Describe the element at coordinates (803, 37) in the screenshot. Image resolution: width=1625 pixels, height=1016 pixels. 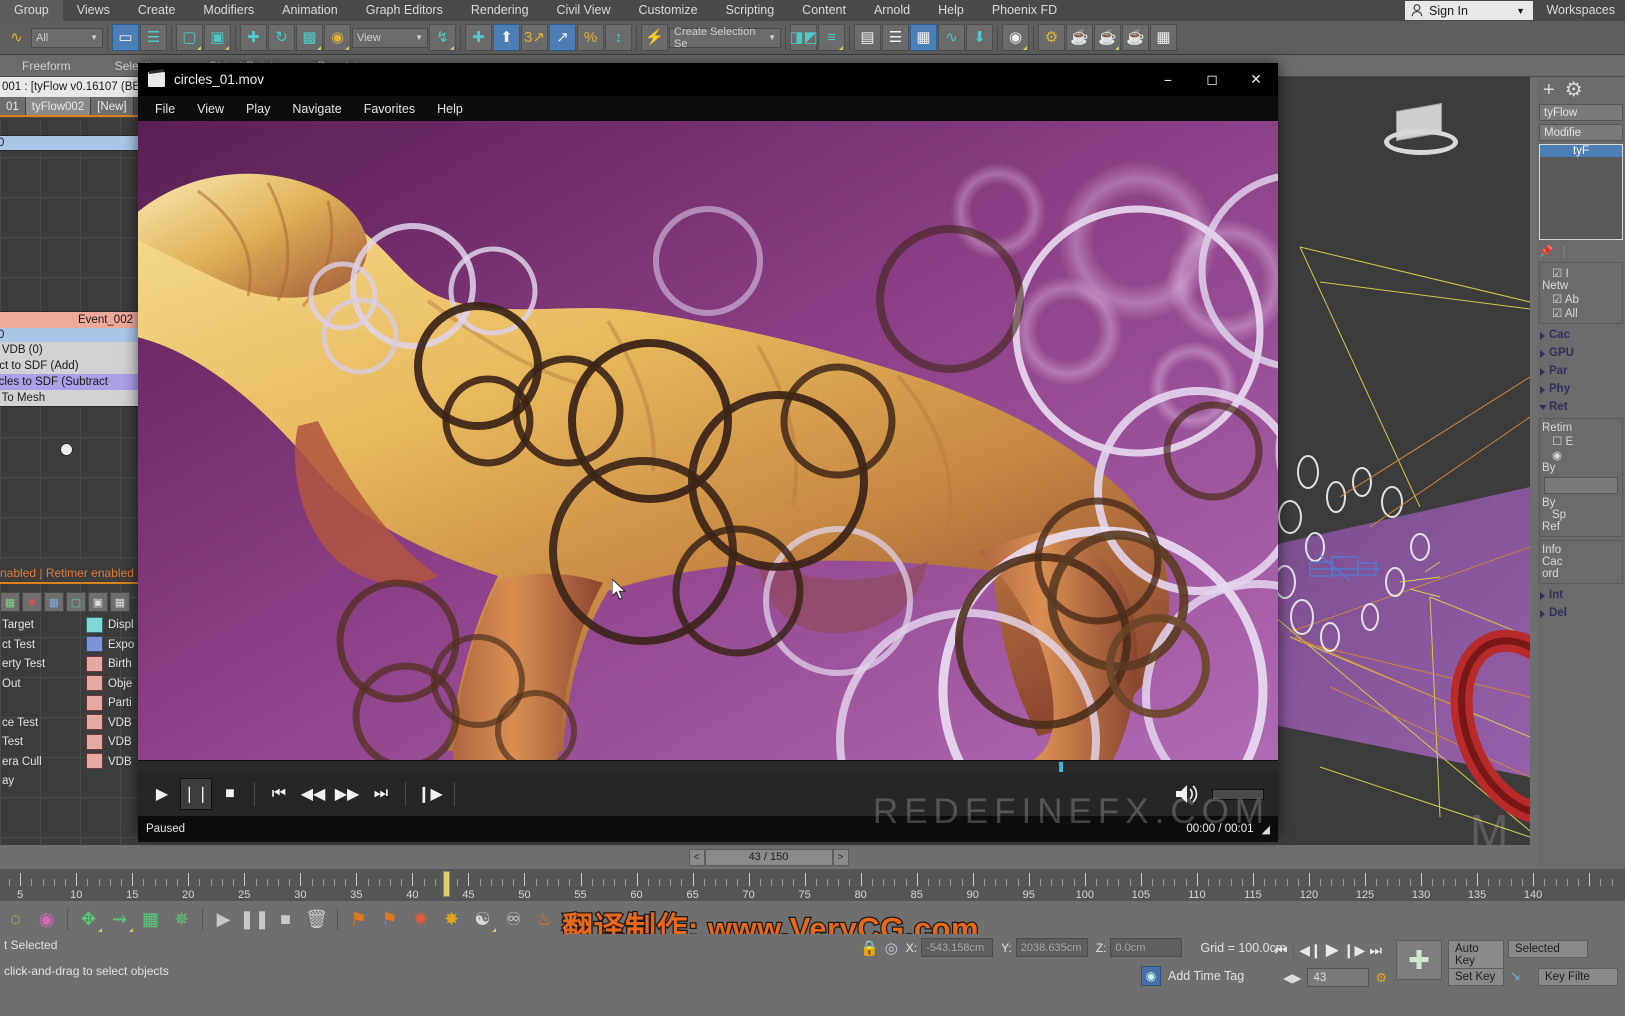
I see `mirror-icon: ◨◩` at that location.